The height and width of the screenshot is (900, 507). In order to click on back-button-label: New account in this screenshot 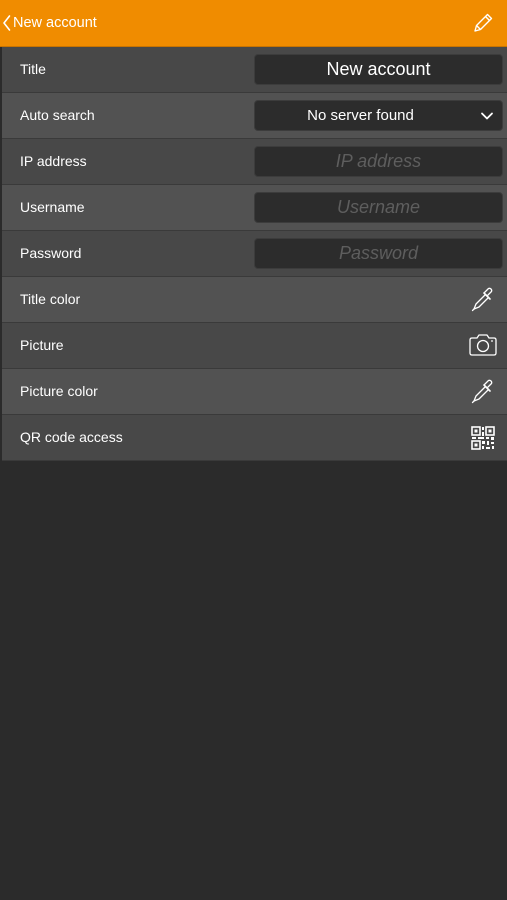, I will do `click(55, 23)`.